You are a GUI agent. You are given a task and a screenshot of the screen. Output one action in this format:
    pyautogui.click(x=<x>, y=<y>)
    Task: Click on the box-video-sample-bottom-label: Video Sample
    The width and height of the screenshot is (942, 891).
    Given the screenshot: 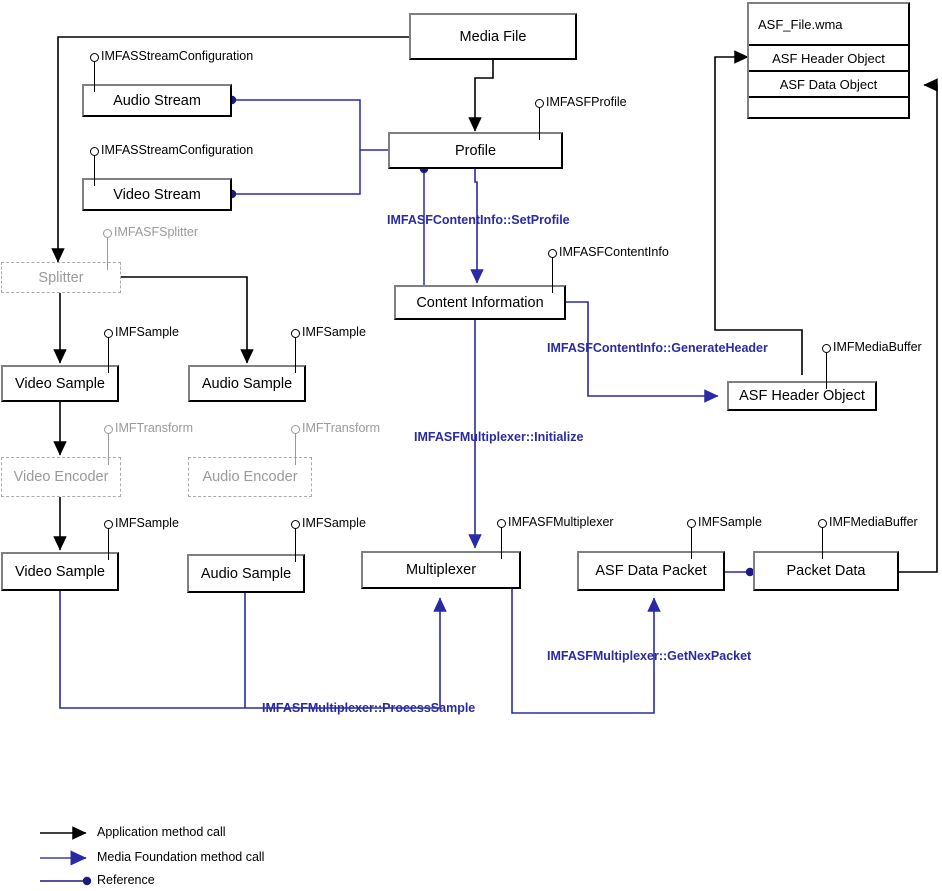 What is the action you would take?
    pyautogui.click(x=60, y=571)
    